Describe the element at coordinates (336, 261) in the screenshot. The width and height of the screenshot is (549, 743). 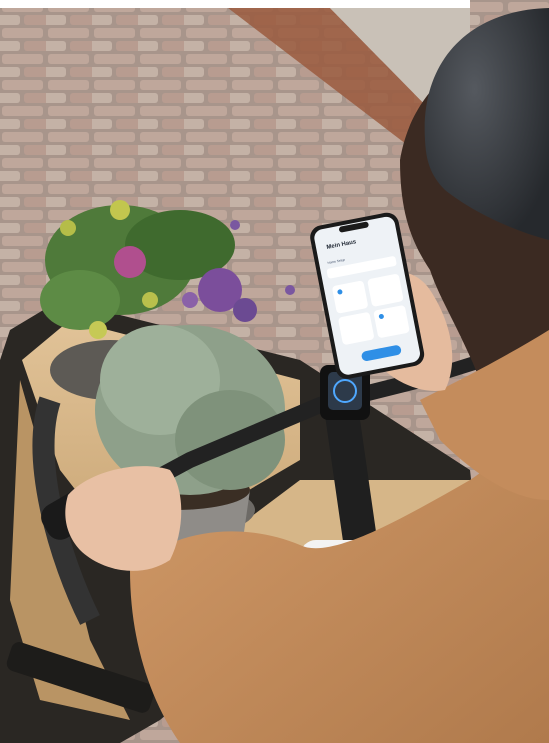
I see `app-subtitle: Home Setup` at that location.